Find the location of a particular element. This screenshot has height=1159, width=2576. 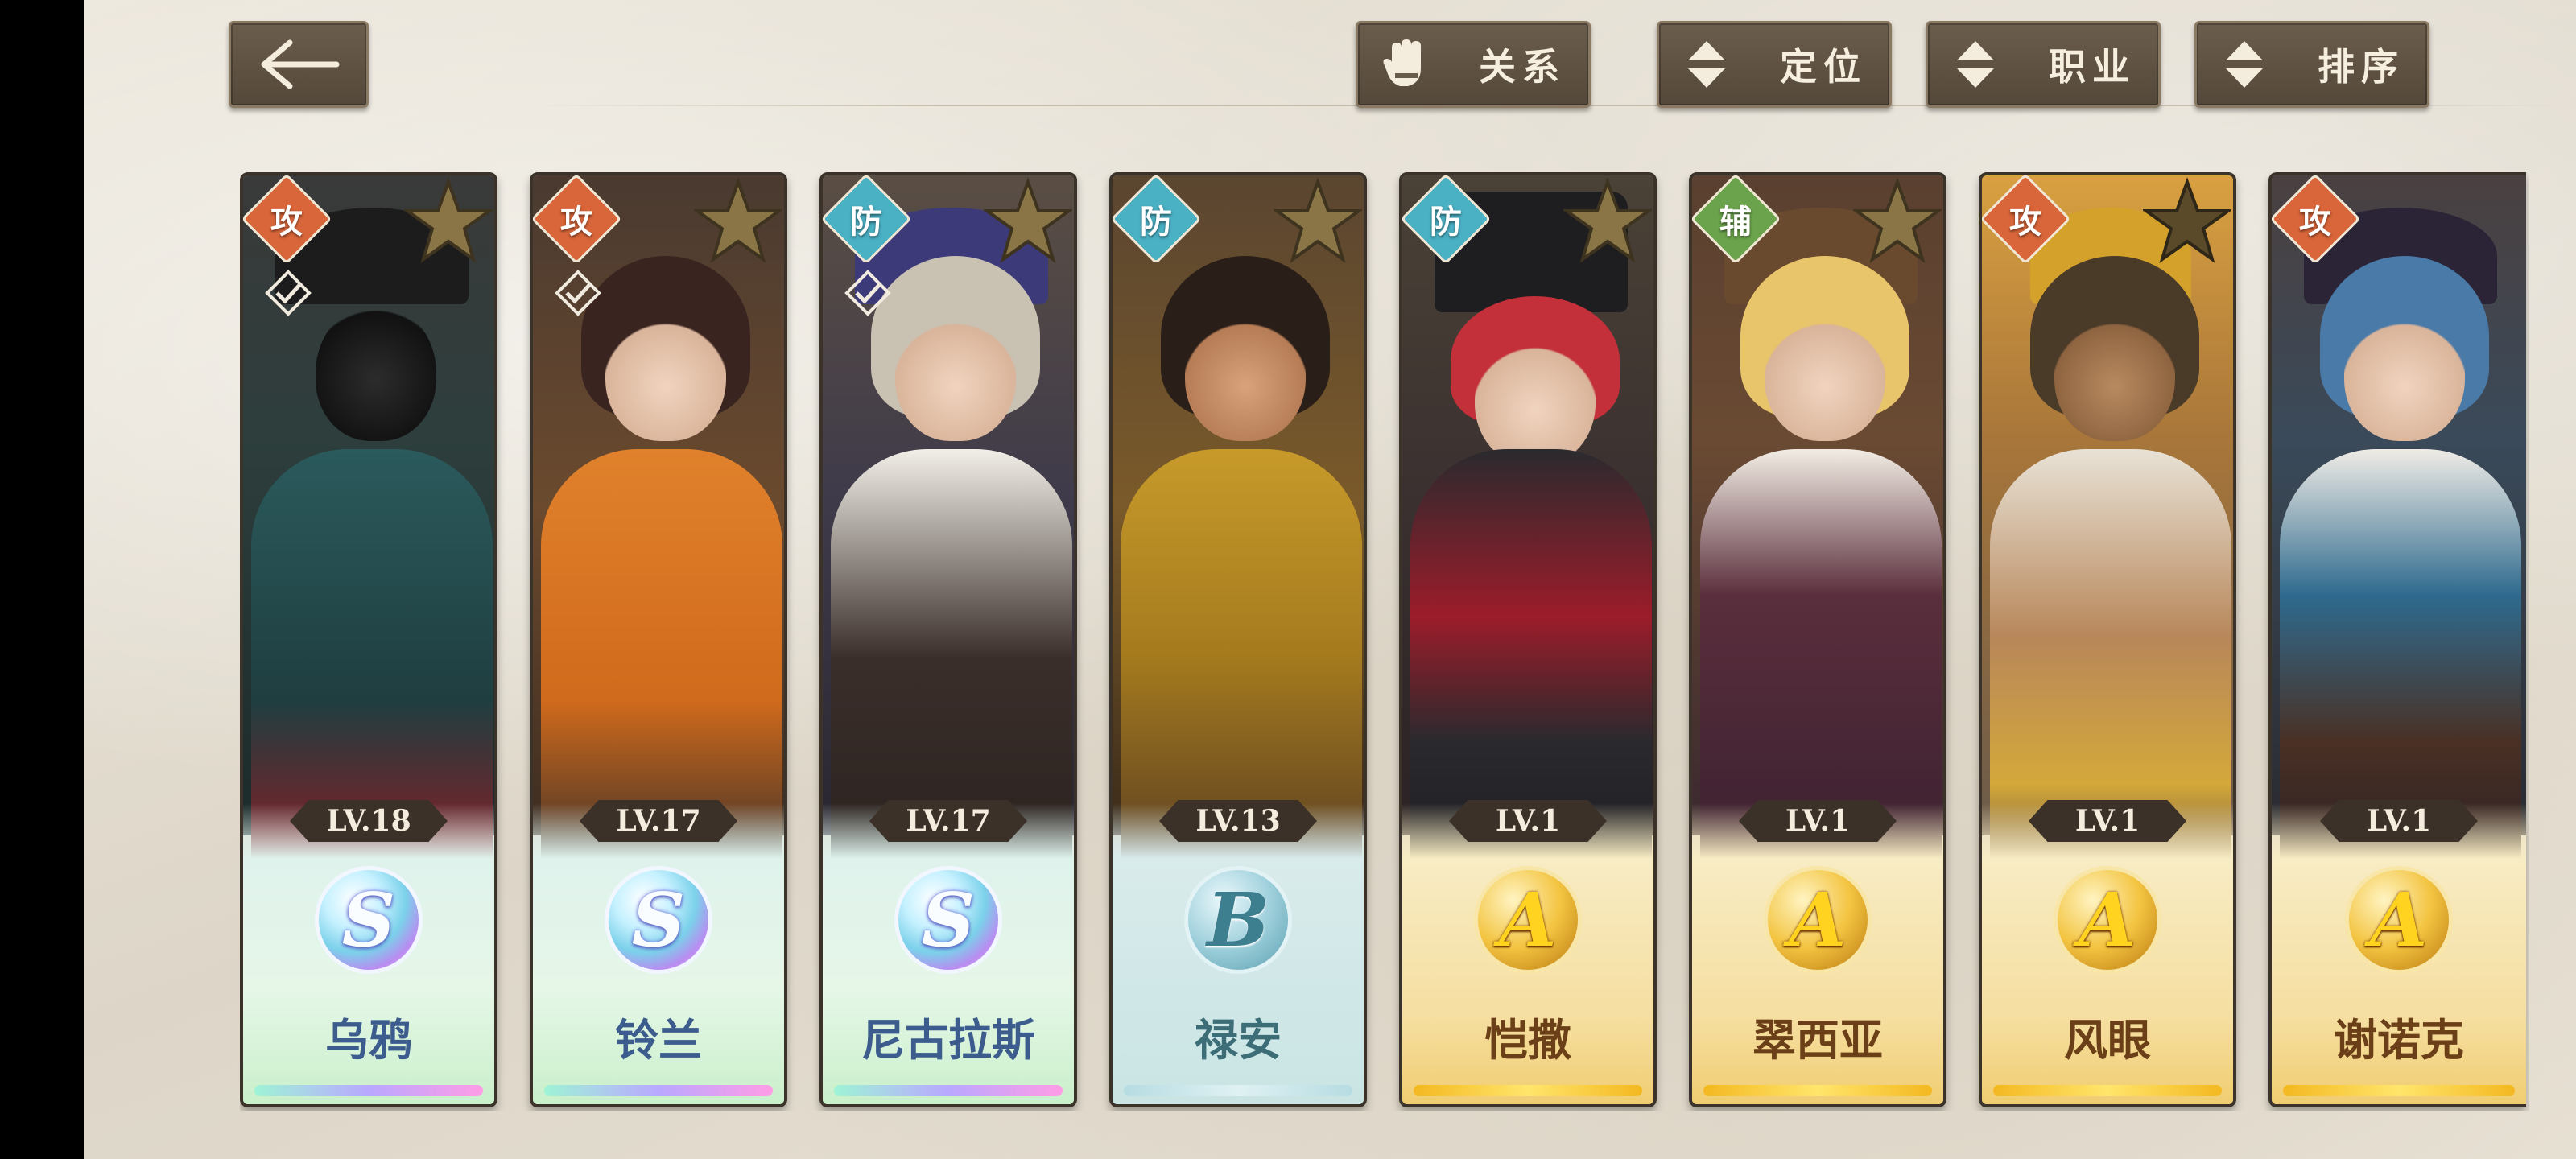

position-filter-label: 定位 is located at coordinates (1823, 67).